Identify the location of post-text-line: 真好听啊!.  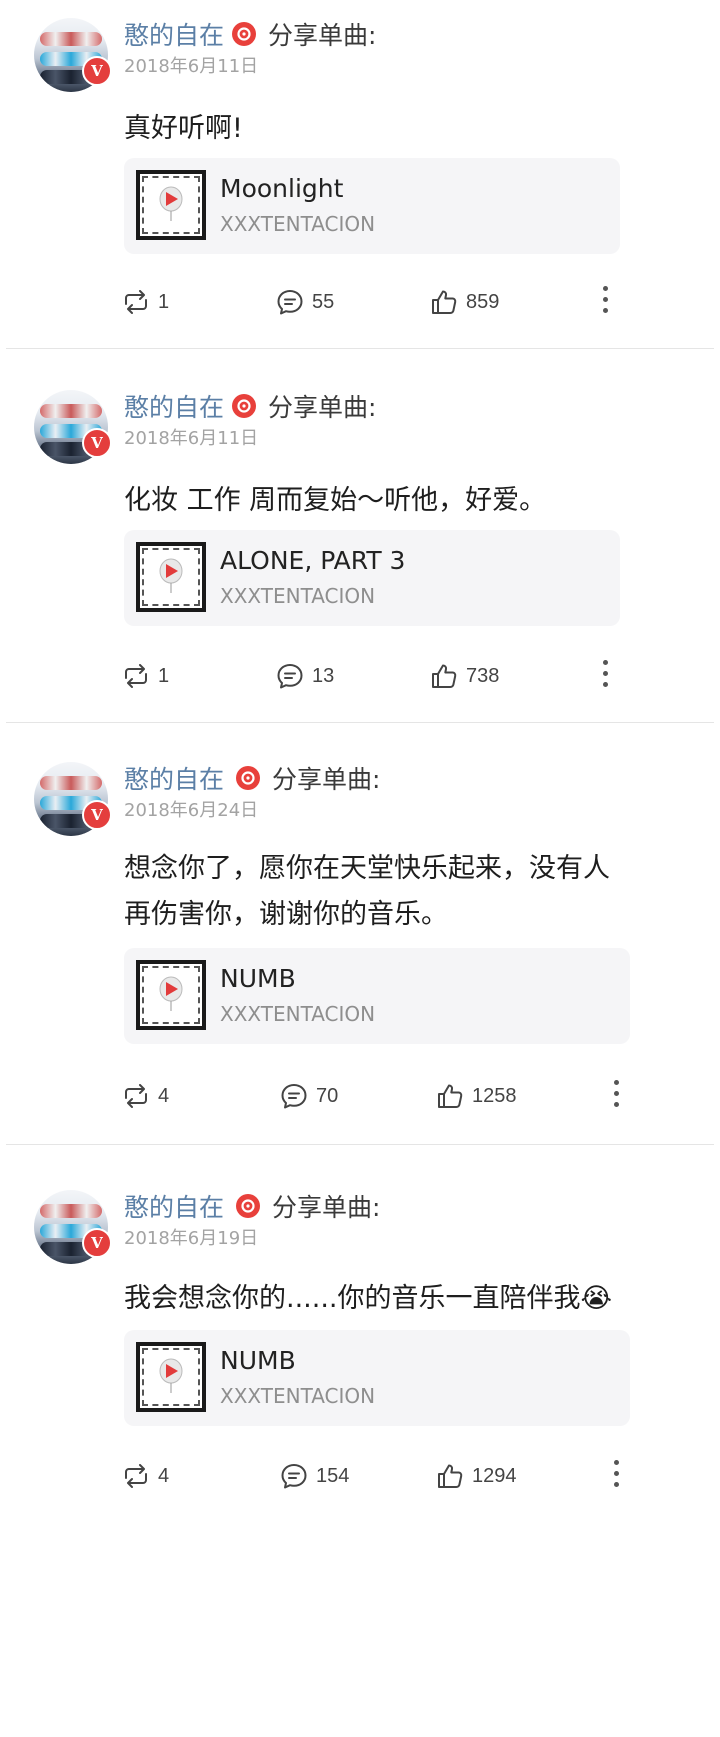
(183, 128).